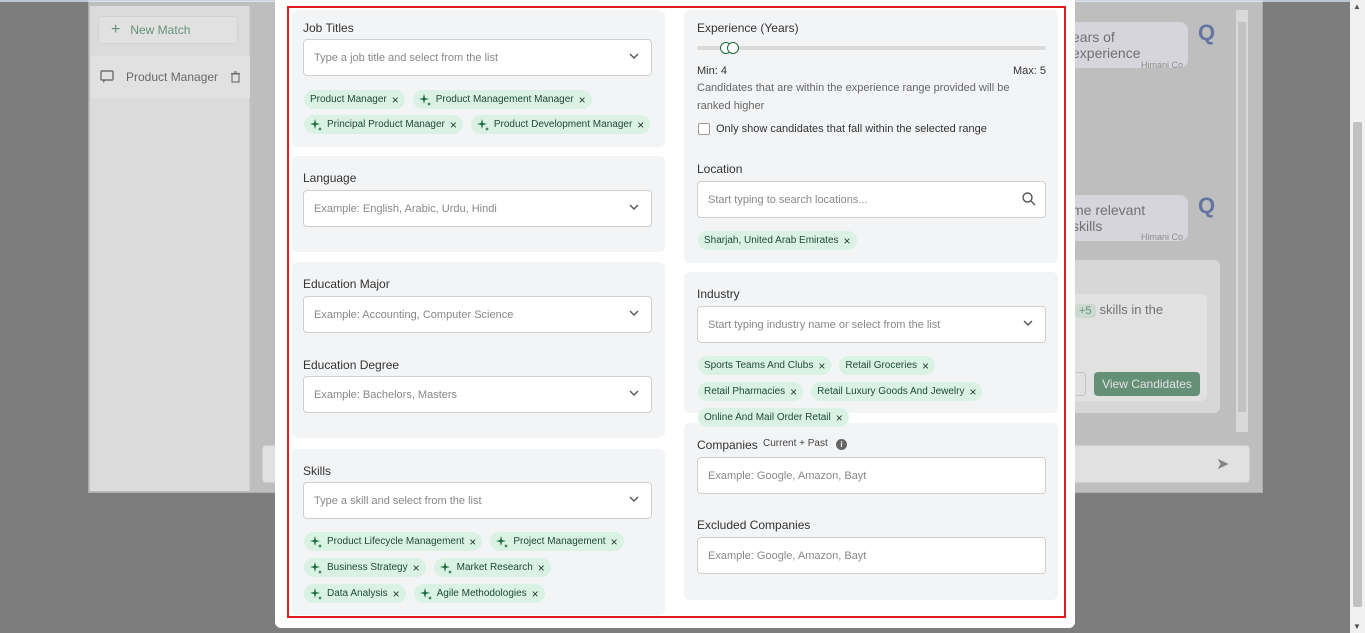 The width and height of the screenshot is (1365, 633). I want to click on education-degree-label: Education Degree, so click(351, 365).